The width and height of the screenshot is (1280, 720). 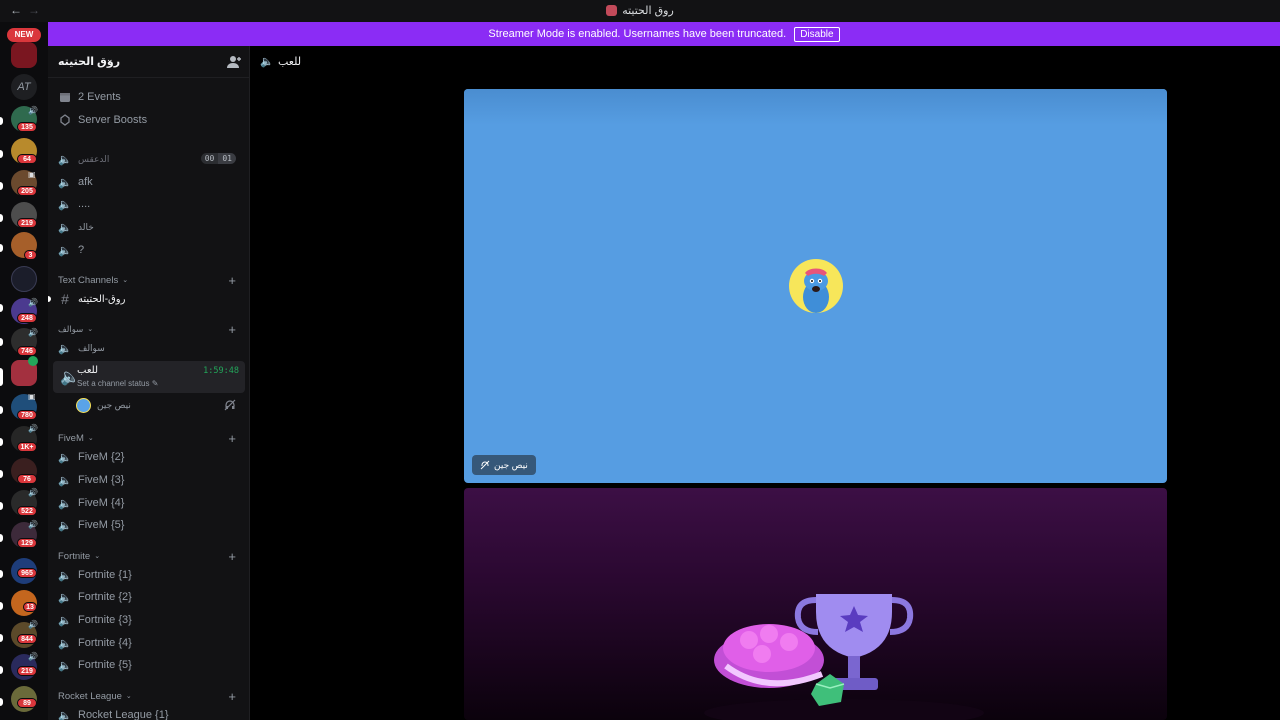 I want to click on voice-channel-row: 🔈 Fortnite {4}, so click(x=149, y=643).